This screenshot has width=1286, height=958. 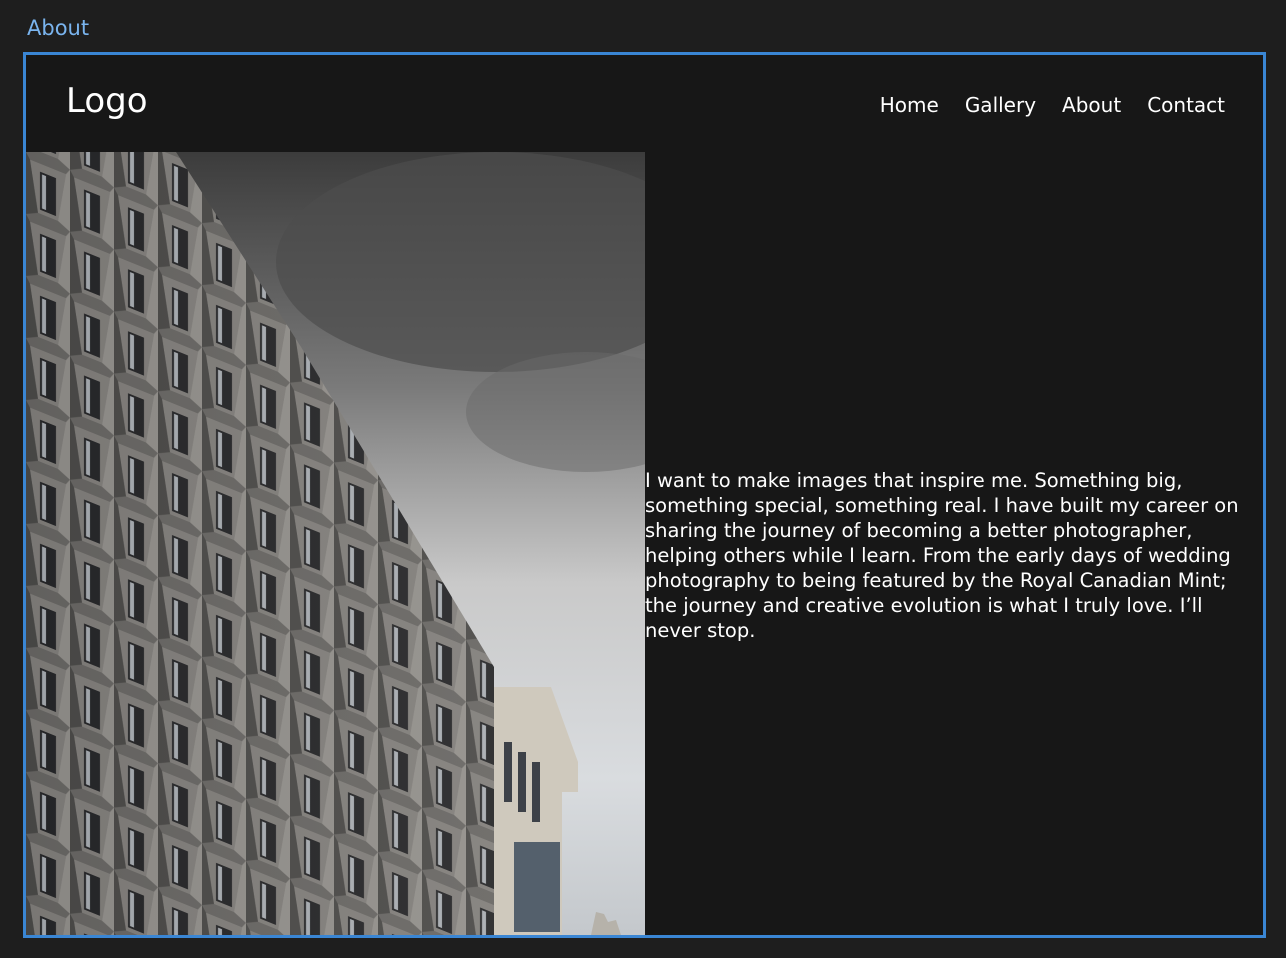 What do you see at coordinates (58, 28) in the screenshot?
I see `frame-label: About` at bounding box center [58, 28].